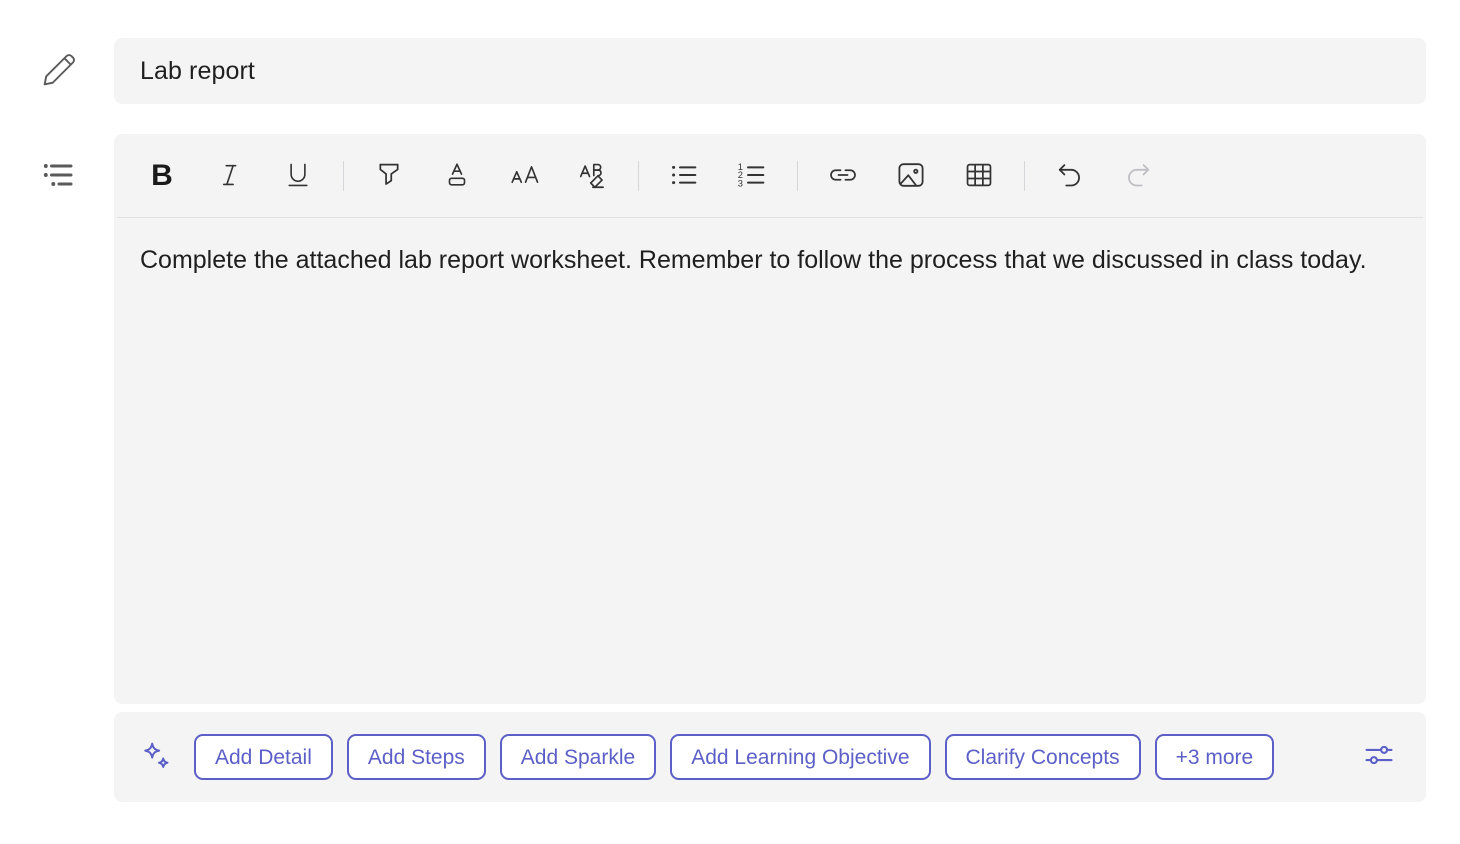 The image size is (1460, 844). I want to click on clear-formatting-button, so click(593, 176).